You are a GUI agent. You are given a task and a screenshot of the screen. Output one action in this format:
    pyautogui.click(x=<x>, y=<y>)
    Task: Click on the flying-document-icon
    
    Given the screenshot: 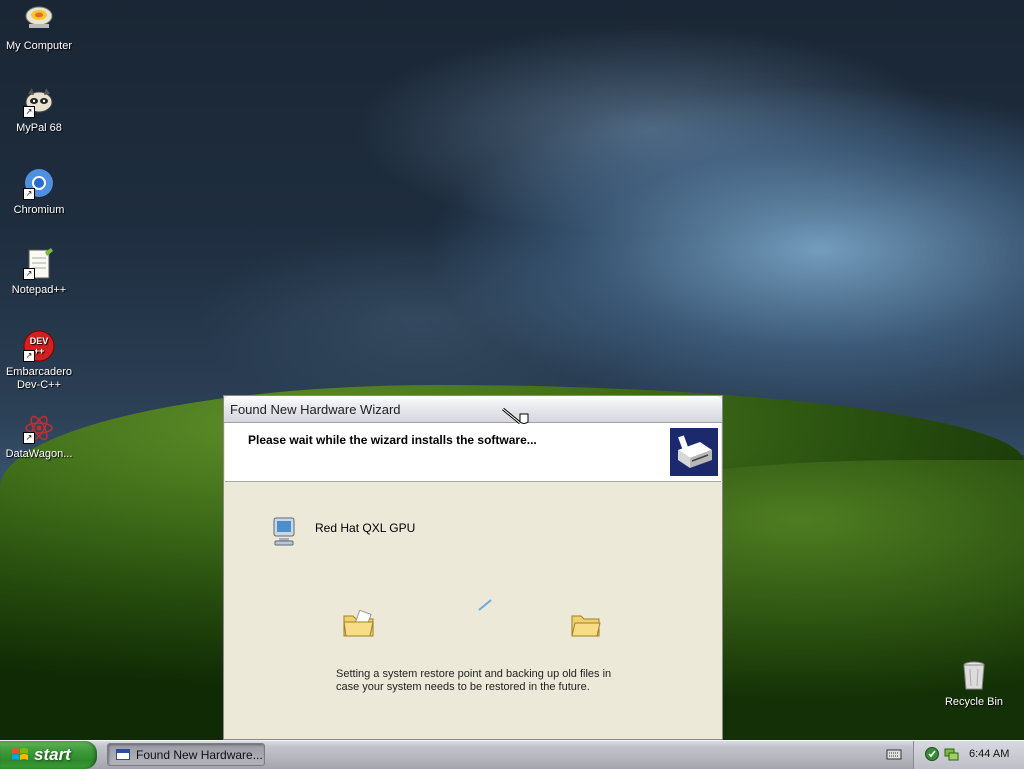 What is the action you would take?
    pyautogui.click(x=485, y=607)
    